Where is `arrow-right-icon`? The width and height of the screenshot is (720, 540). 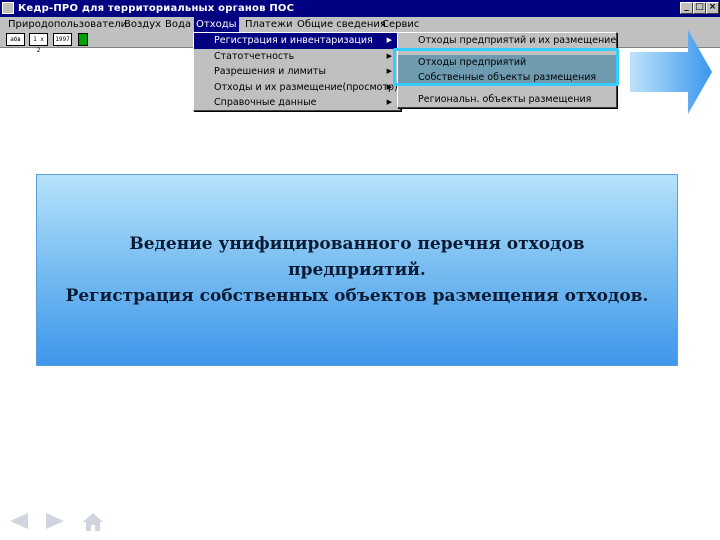 arrow-right-icon is located at coordinates (55, 521).